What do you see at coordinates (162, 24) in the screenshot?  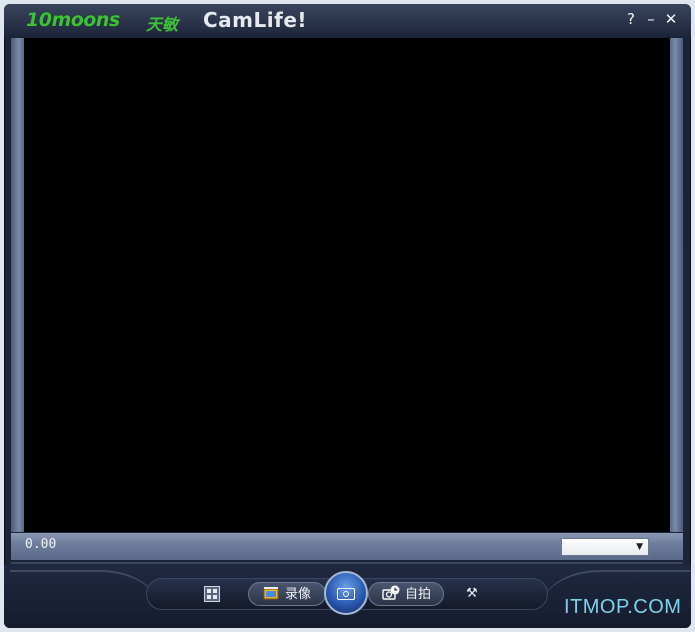 I see `brand-logo-cn: 天敏` at bounding box center [162, 24].